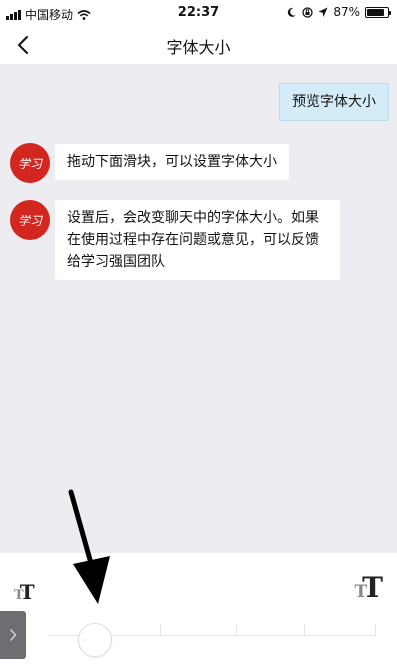  Describe the element at coordinates (95, 640) in the screenshot. I see `font-size-slider-thumb` at that location.